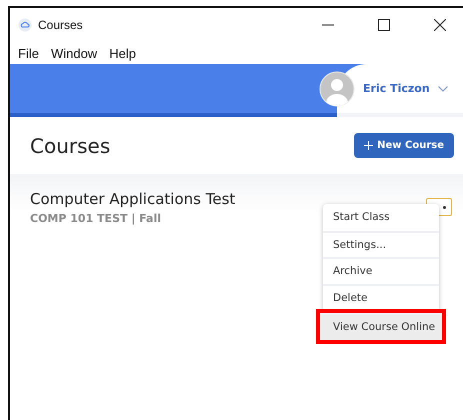 Image resolution: width=463 pixels, height=420 pixels. I want to click on course-title: Computer Applications Test, so click(133, 199).